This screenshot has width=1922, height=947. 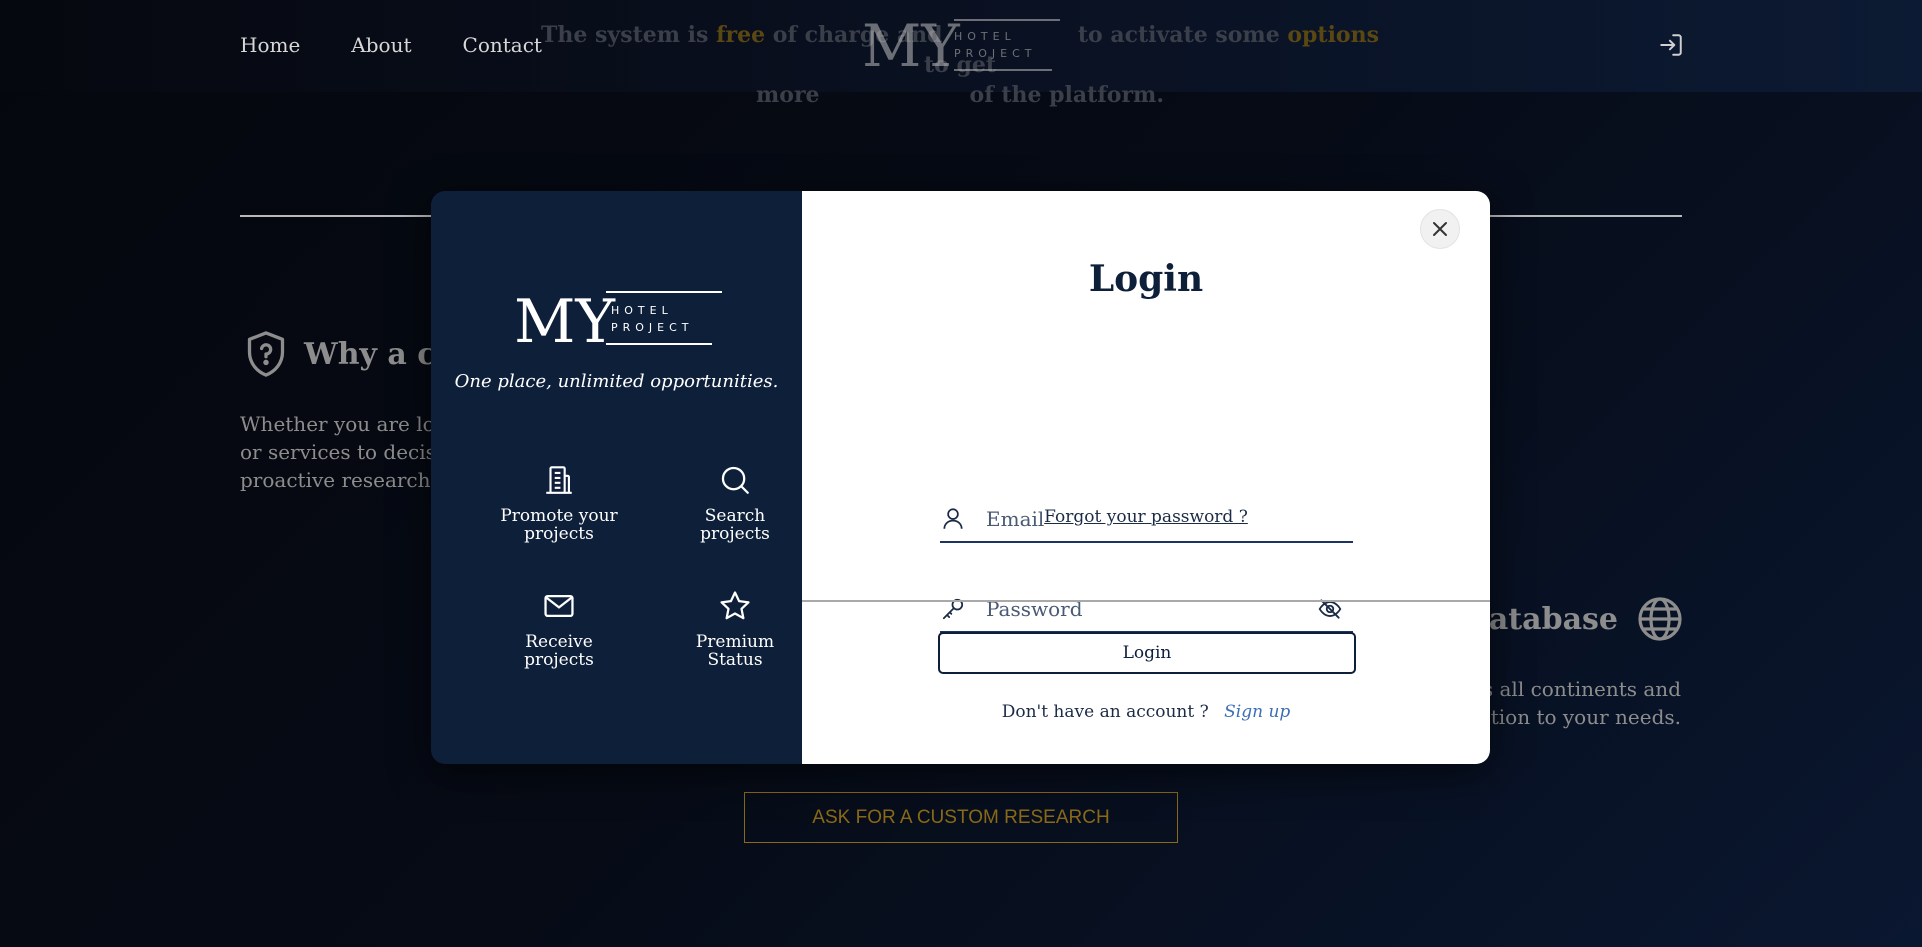 What do you see at coordinates (1105, 712) in the screenshot?
I see `no-account-text: Don't have an account ?` at bounding box center [1105, 712].